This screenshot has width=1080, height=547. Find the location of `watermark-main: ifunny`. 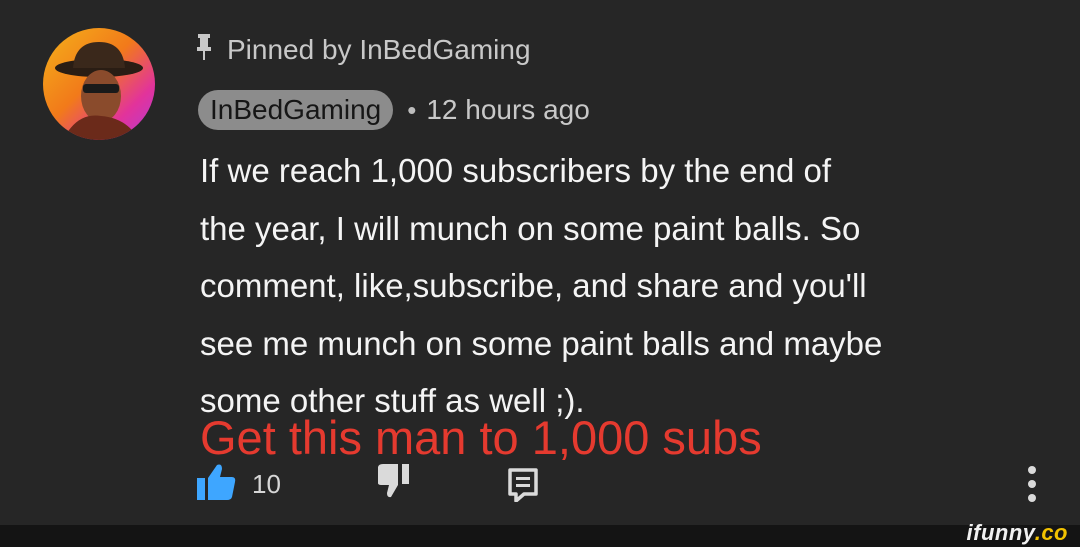

watermark-main: ifunny is located at coordinates (1000, 532).